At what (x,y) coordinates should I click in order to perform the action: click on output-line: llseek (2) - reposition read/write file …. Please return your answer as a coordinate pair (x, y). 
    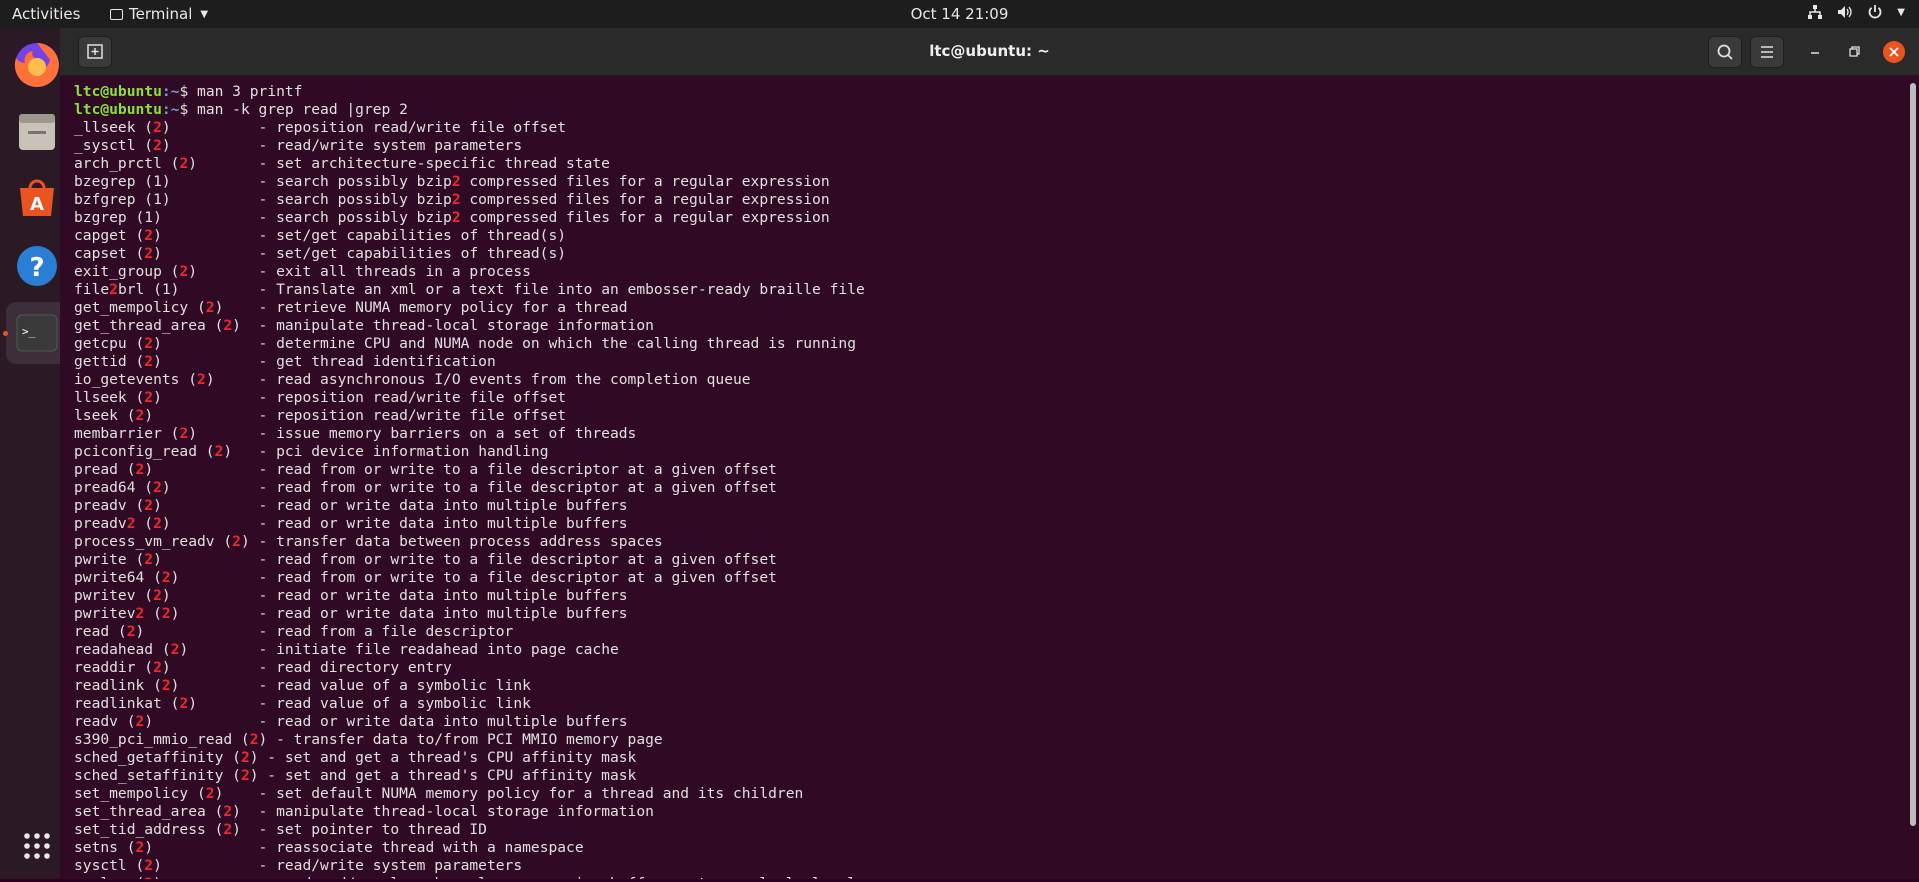
    Looking at the image, I should click on (320, 397).